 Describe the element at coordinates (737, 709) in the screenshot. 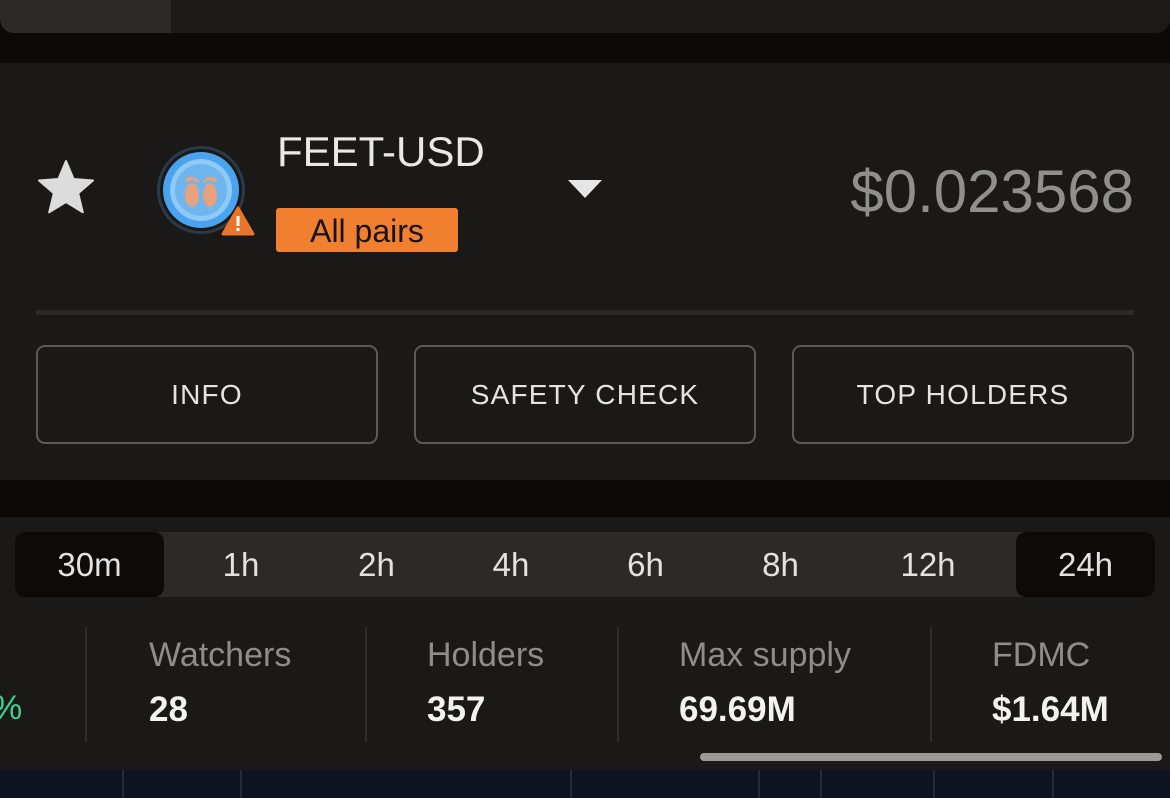

I see `max-supply-value: 69.69M` at that location.